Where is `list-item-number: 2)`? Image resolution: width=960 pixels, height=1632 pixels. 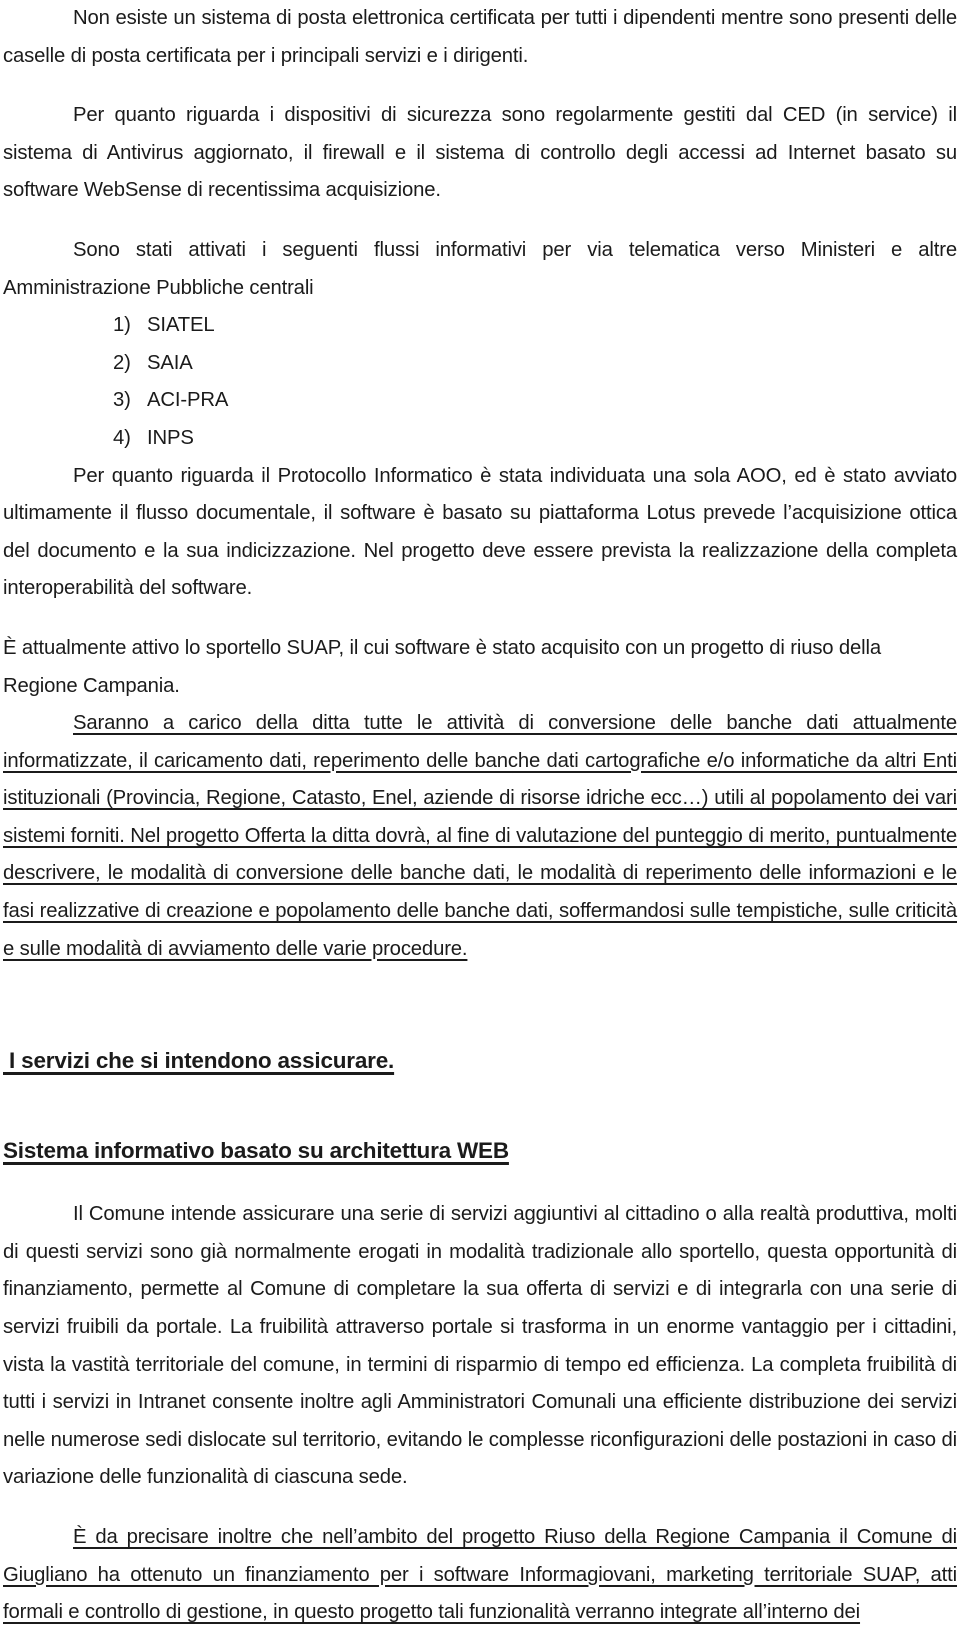
list-item-number: 2) is located at coordinates (122, 362).